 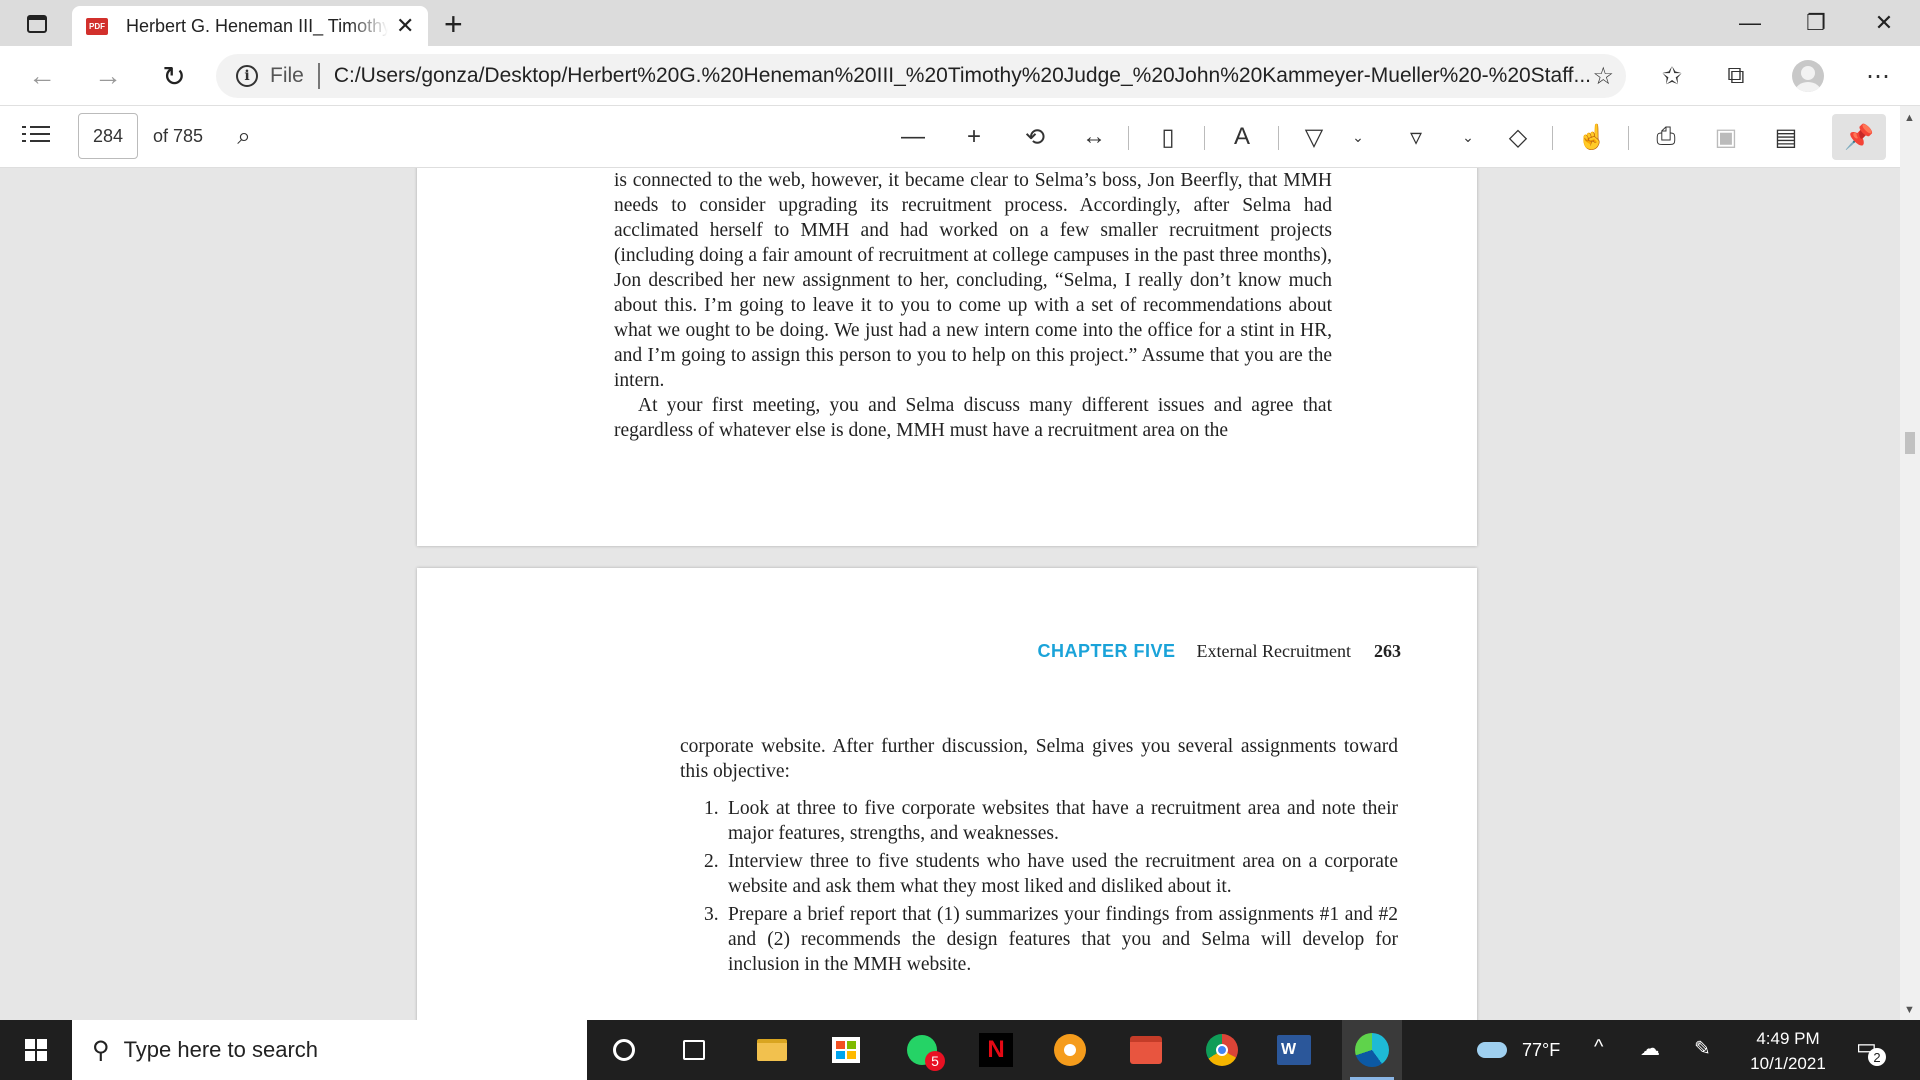 What do you see at coordinates (935, 1061) in the screenshot?
I see `whatsapp-badge: 5` at bounding box center [935, 1061].